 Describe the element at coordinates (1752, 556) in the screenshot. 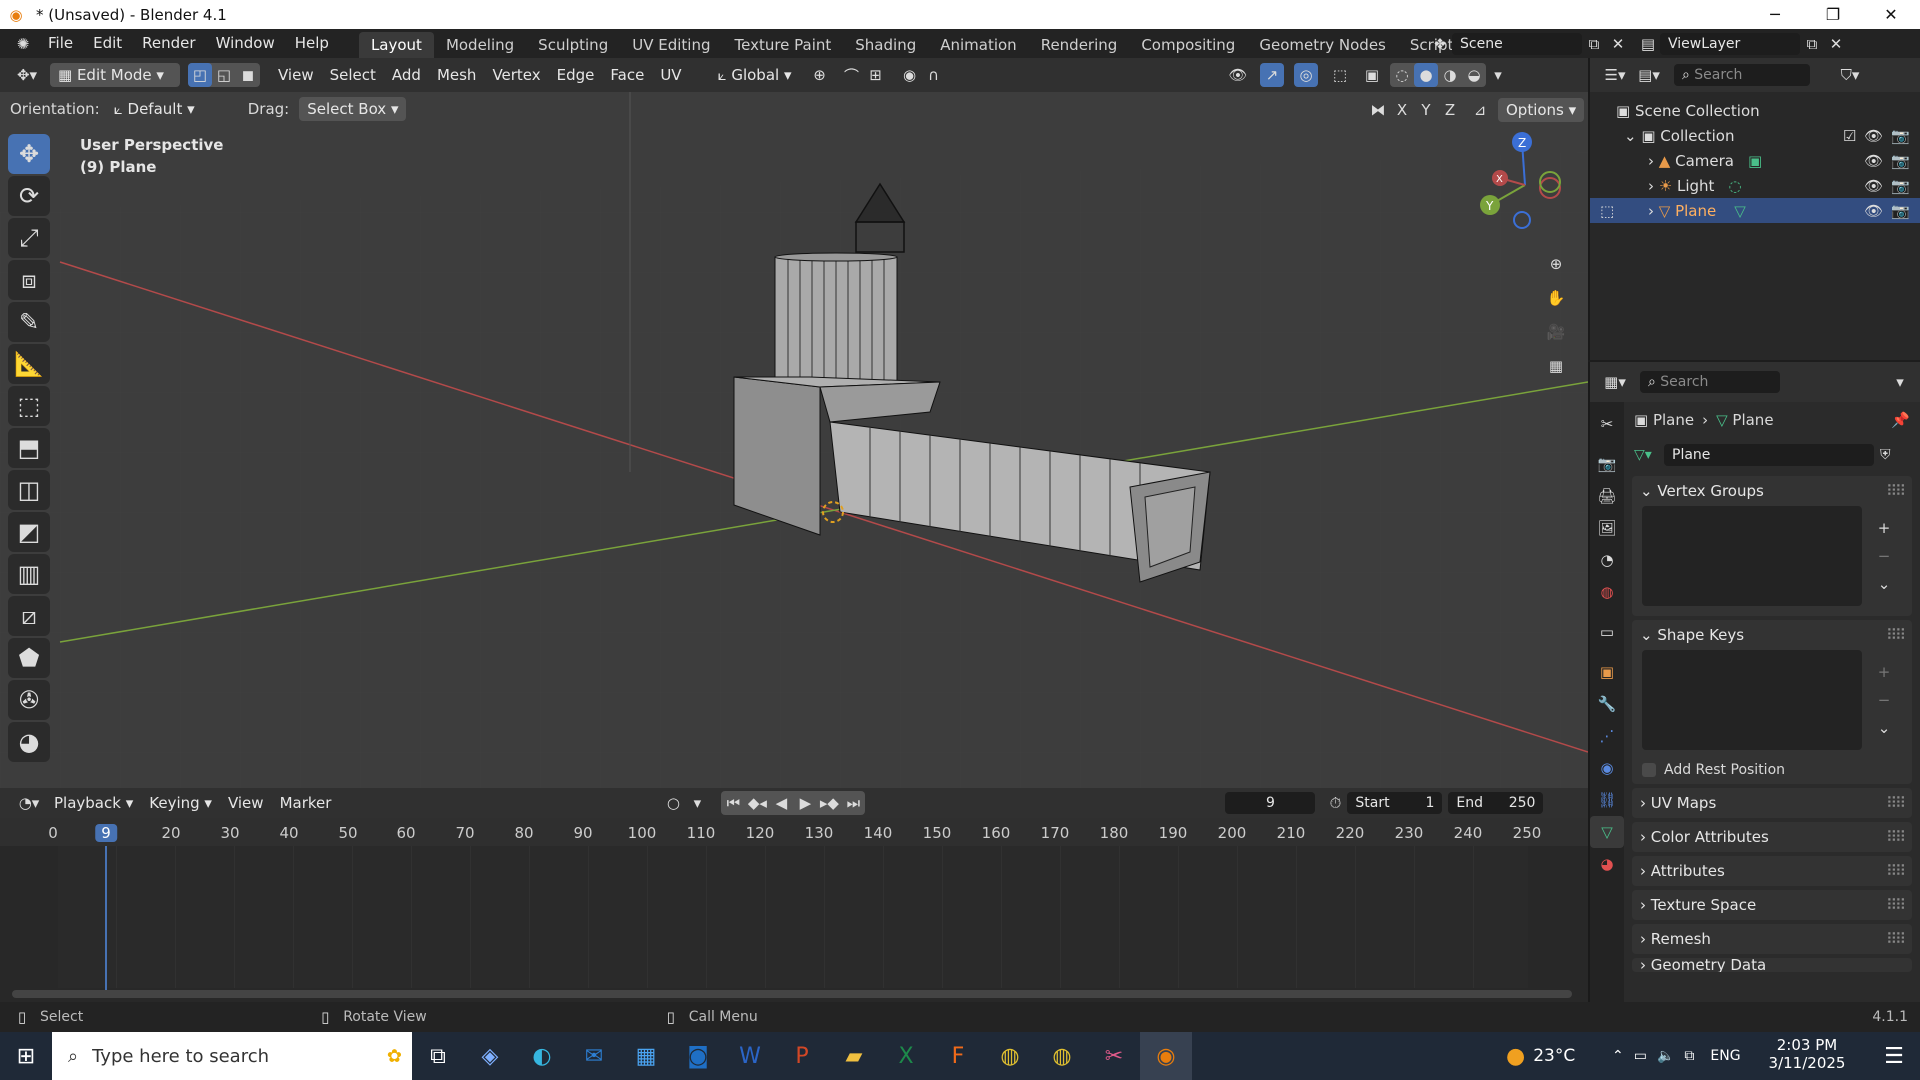

I see `vertex-groups-list` at that location.